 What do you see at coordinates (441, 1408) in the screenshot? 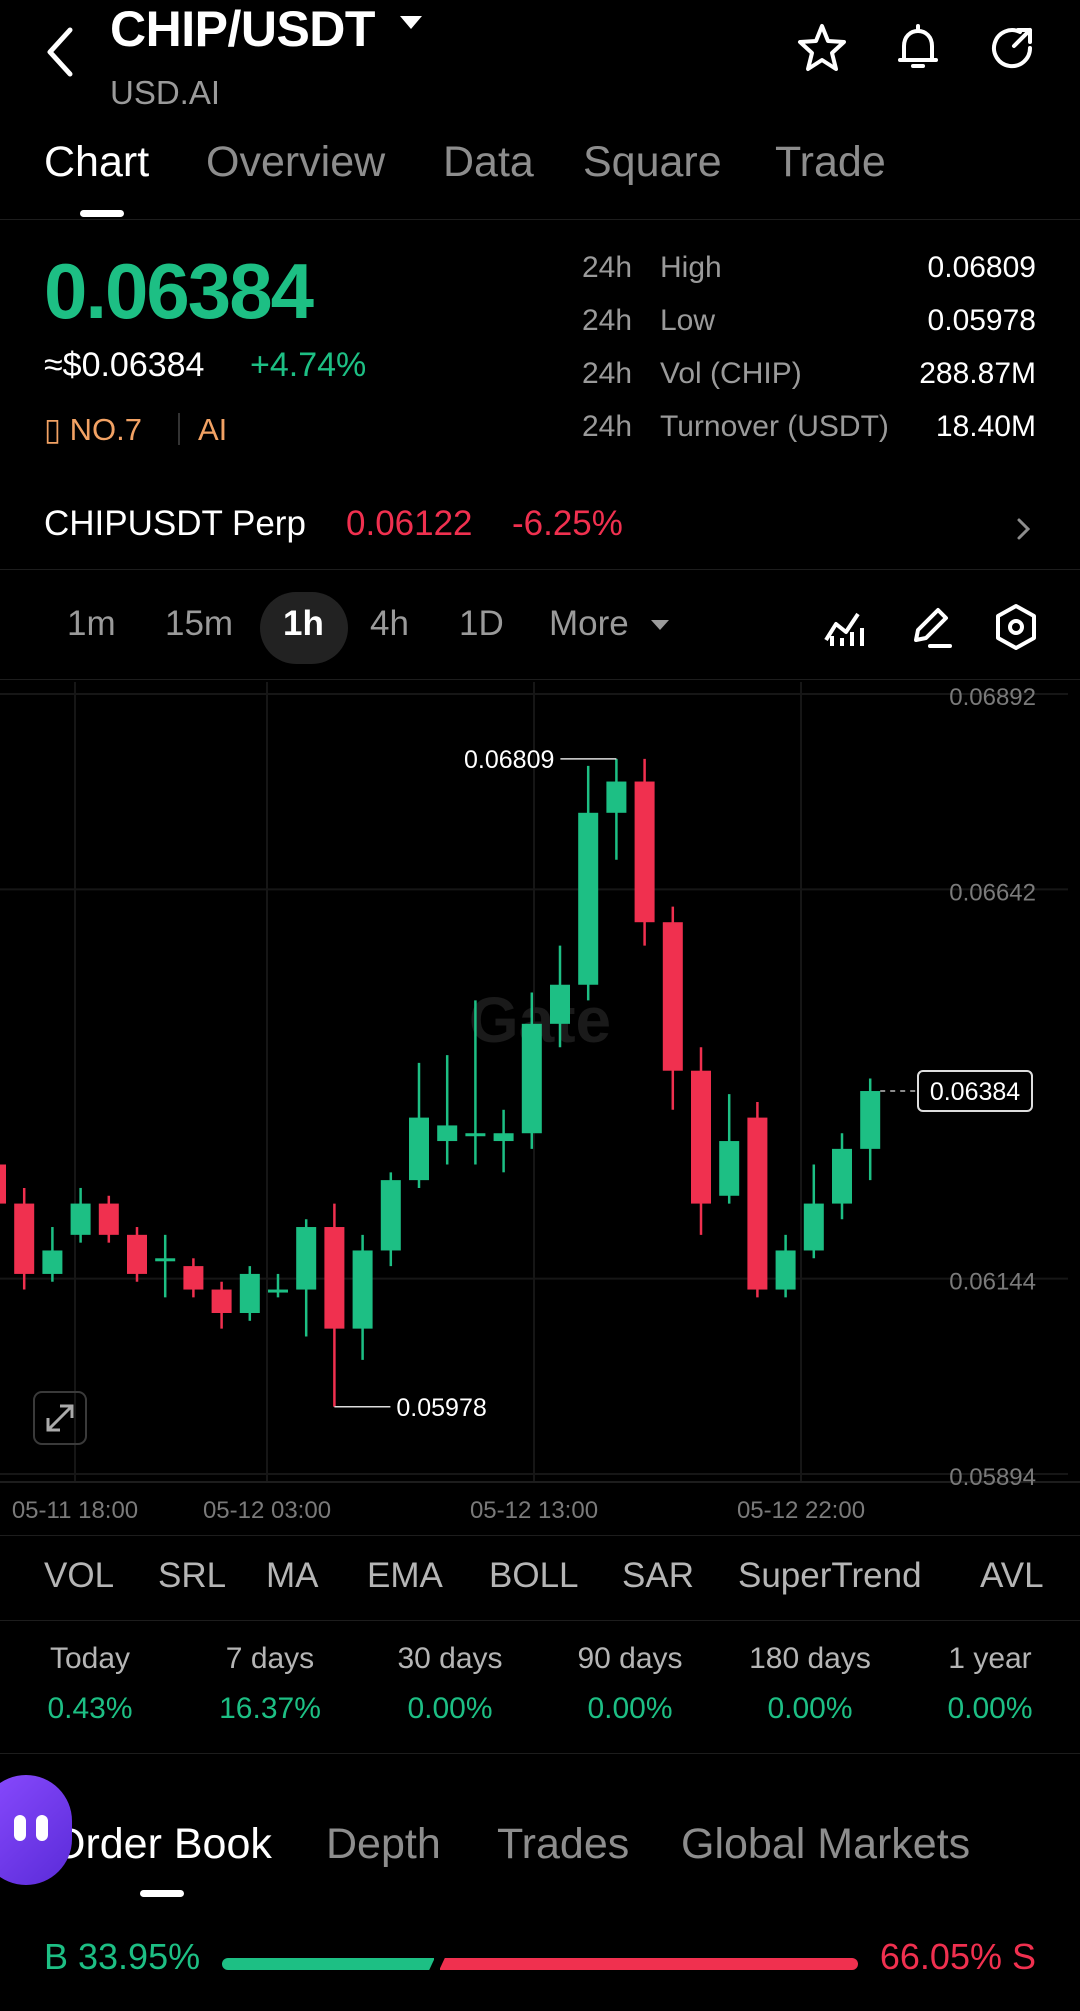
I see `low-label: 0.05978` at bounding box center [441, 1408].